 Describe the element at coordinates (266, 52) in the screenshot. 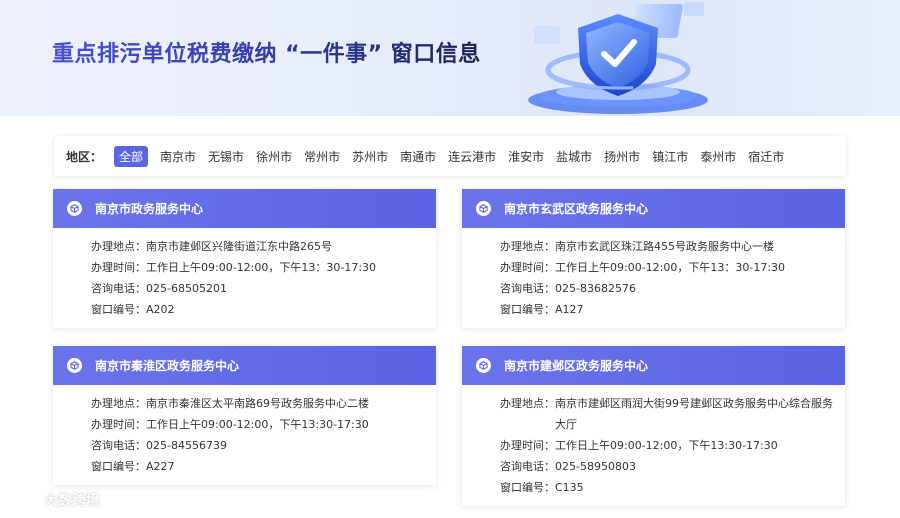

I see `page-title: 重点排污单位税费缴纳 “一件事” 窗口信息` at that location.